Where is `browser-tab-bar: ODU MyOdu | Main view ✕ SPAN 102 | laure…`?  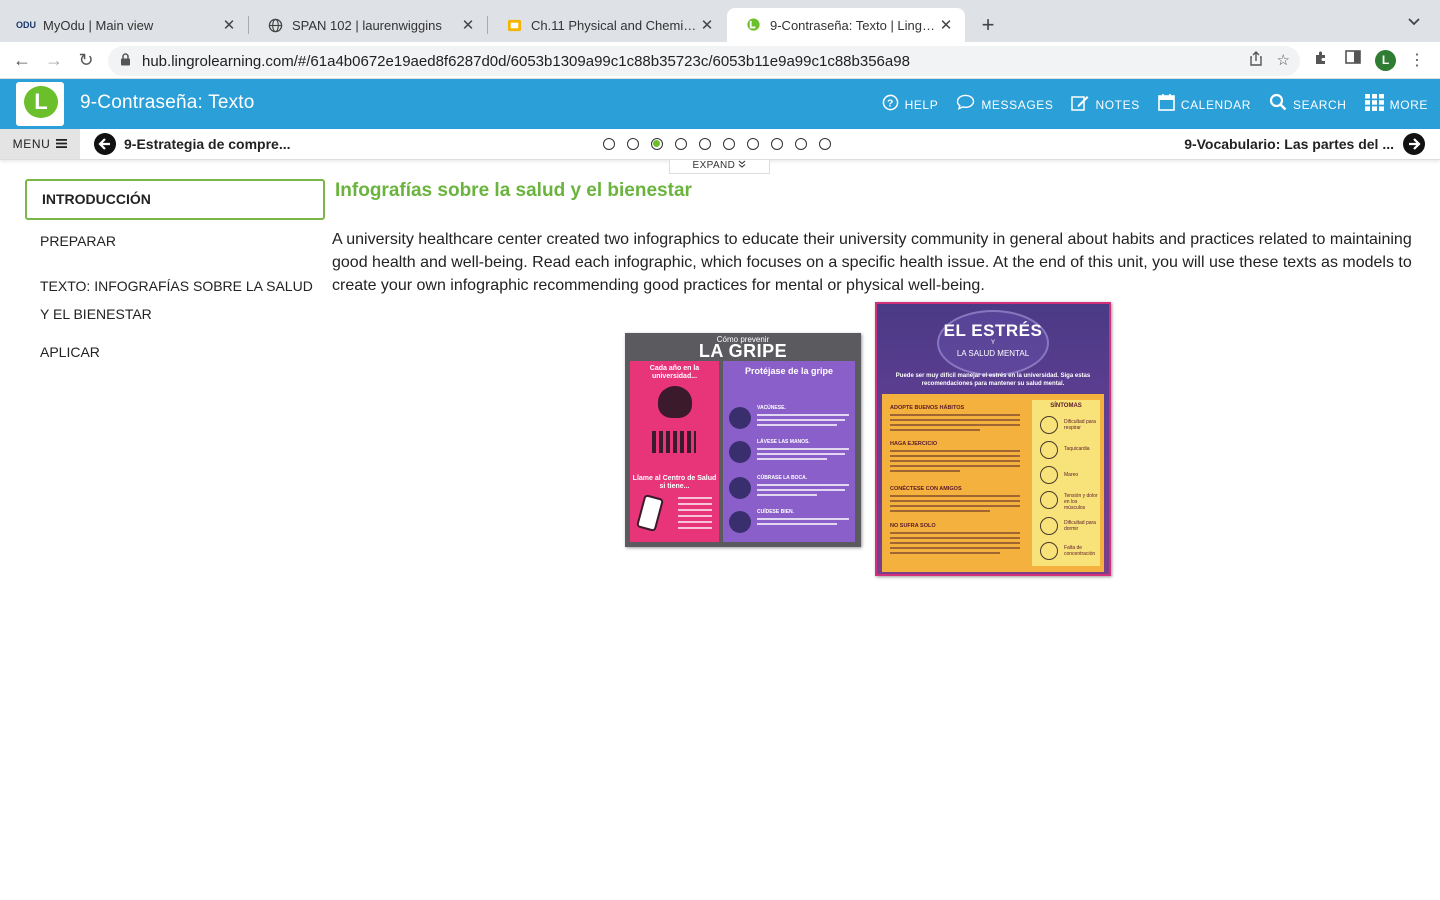 browser-tab-bar: ODU MyOdu | Main view ✕ SPAN 102 | laure… is located at coordinates (720, 21).